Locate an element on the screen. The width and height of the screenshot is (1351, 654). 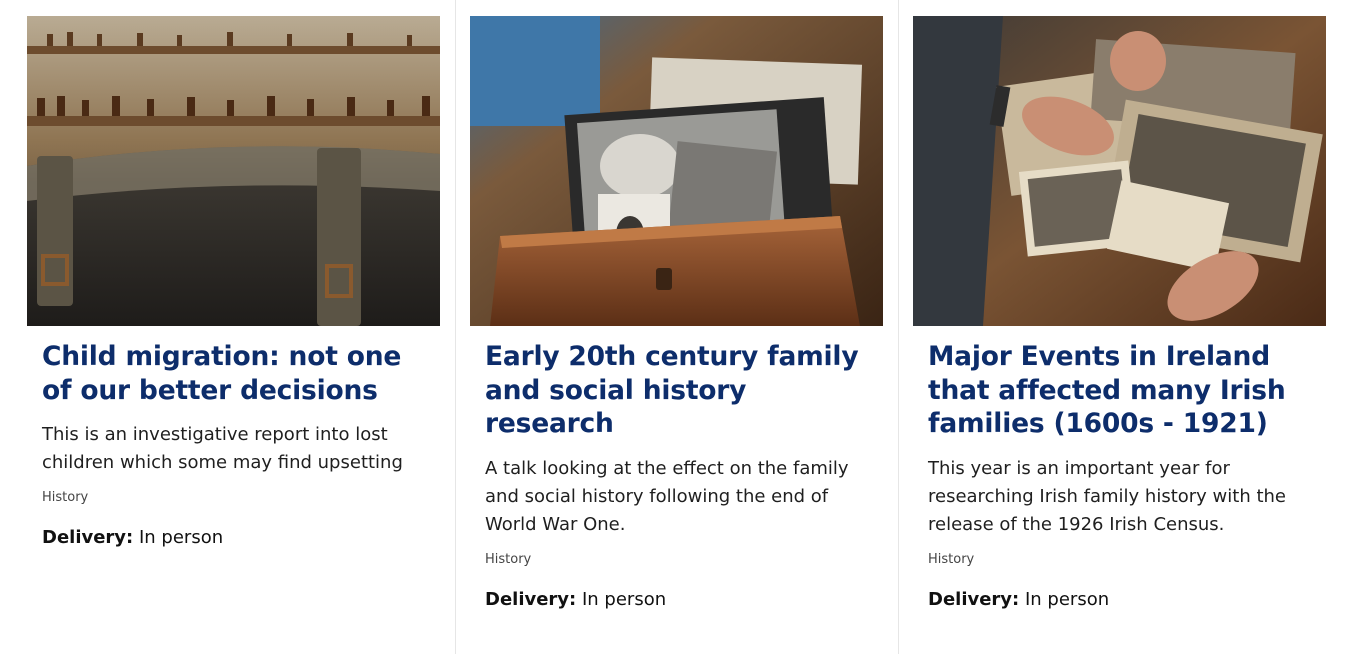
card-image-photo-box is located at coordinates (676, 171).